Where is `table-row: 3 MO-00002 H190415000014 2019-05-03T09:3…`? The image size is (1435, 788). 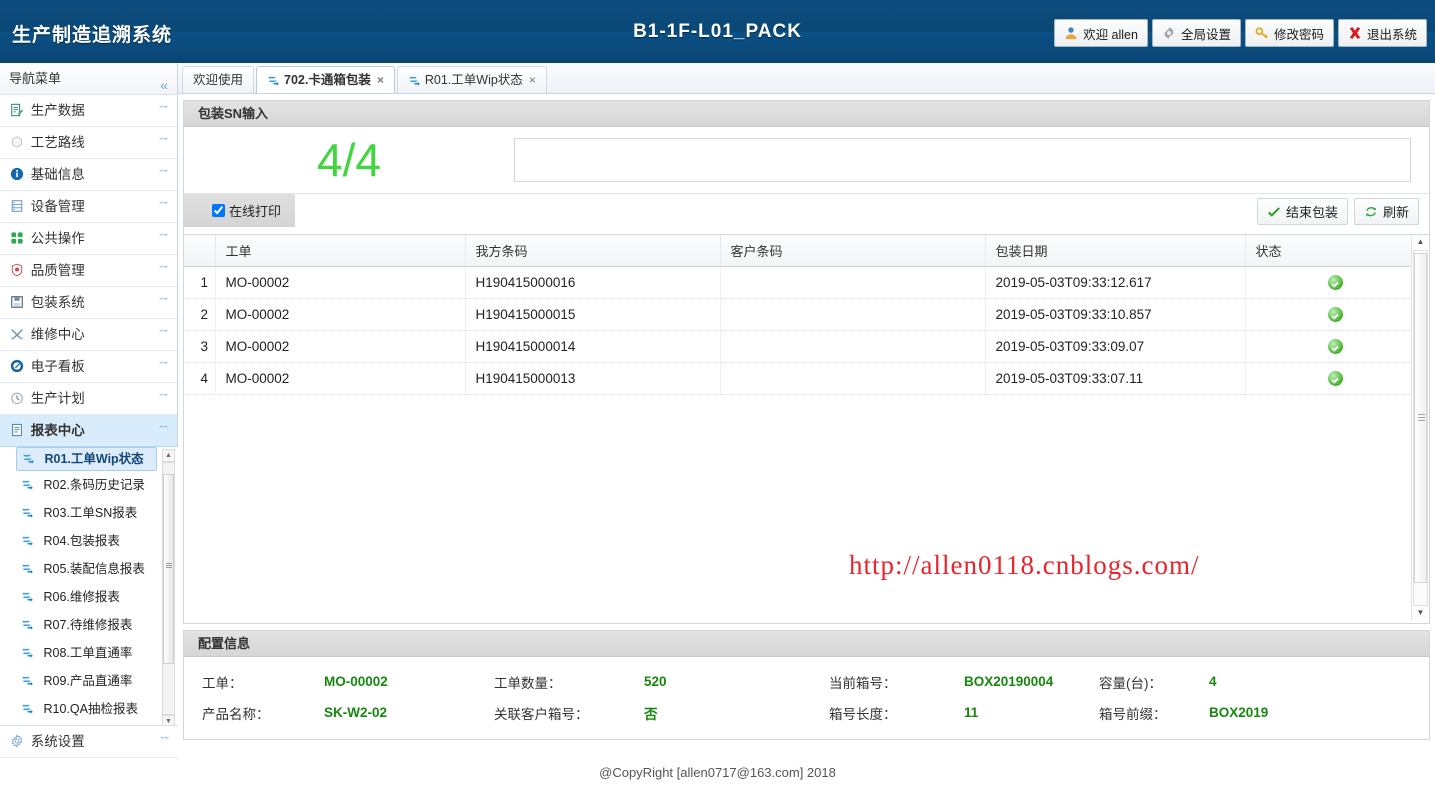 table-row: 3 MO-00002 H190415000014 2019-05-03T09:3… is located at coordinates (800, 346).